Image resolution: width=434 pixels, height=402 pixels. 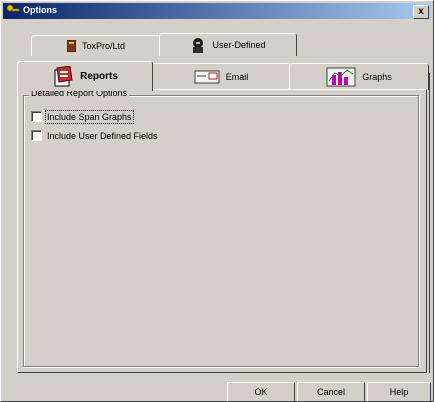 What do you see at coordinates (427, 223) in the screenshot?
I see `tab-stack-edge` at bounding box center [427, 223].